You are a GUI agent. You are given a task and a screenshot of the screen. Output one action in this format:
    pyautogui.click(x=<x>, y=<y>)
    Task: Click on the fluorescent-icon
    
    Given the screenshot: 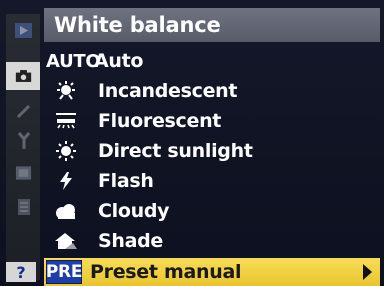 What is the action you would take?
    pyautogui.click(x=66, y=121)
    